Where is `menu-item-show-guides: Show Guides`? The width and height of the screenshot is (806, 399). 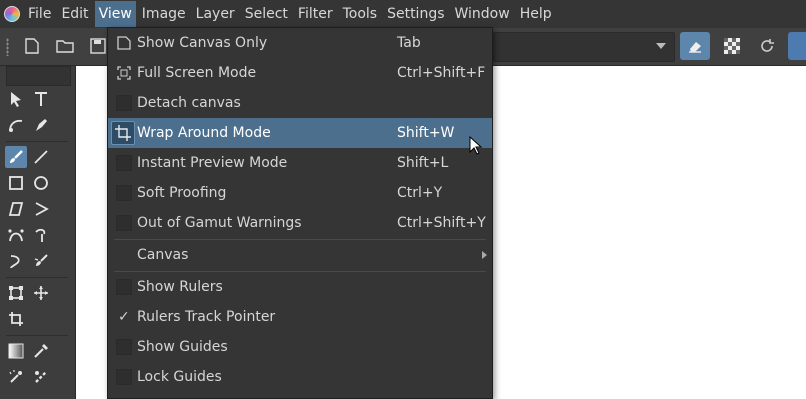
menu-item-show-guides: Show Guides is located at coordinates (300, 347).